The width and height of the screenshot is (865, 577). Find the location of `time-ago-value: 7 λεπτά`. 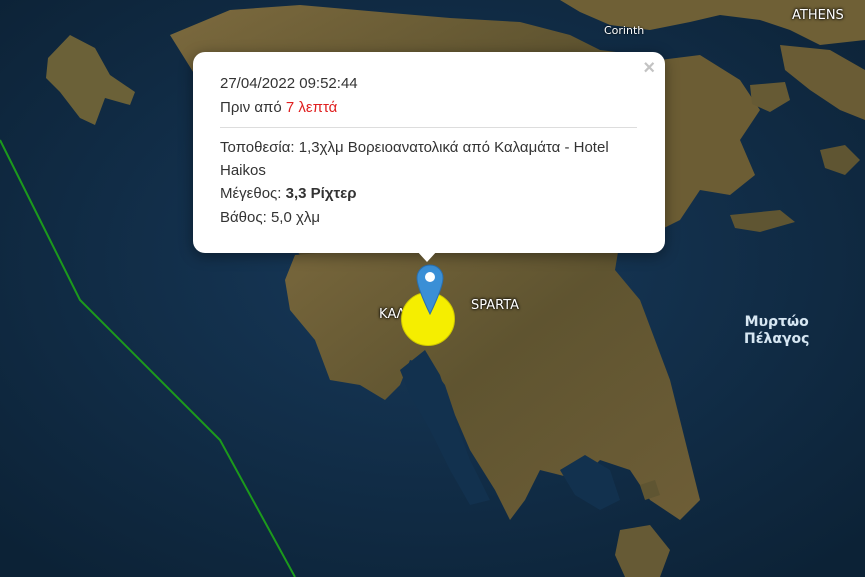

time-ago-value: 7 λεπτά is located at coordinates (311, 107).